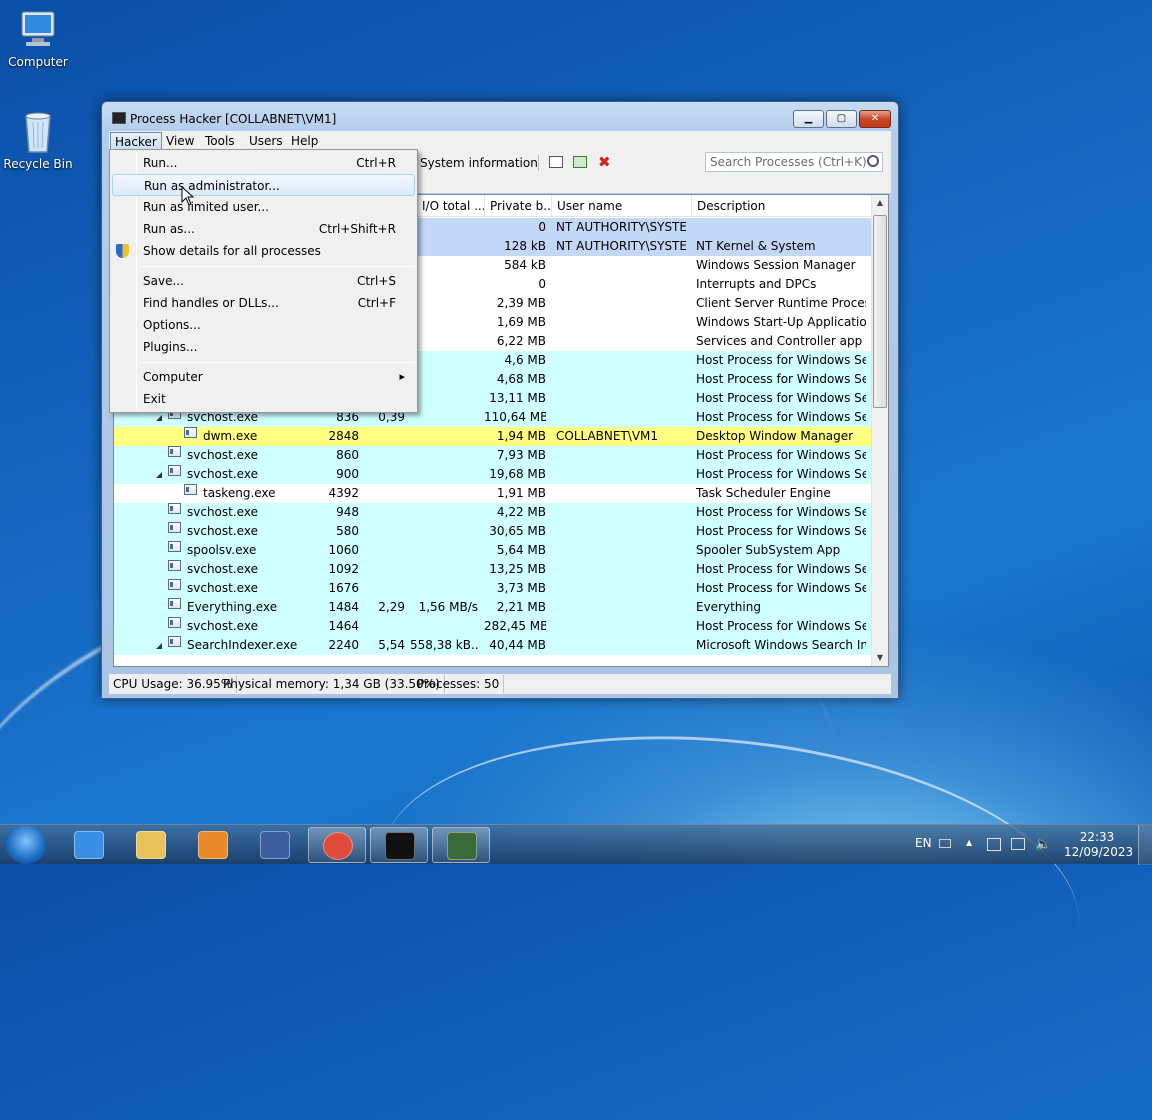 The width and height of the screenshot is (1152, 1120). I want to click on cell-desc: Desktop Window Manager, so click(775, 436).